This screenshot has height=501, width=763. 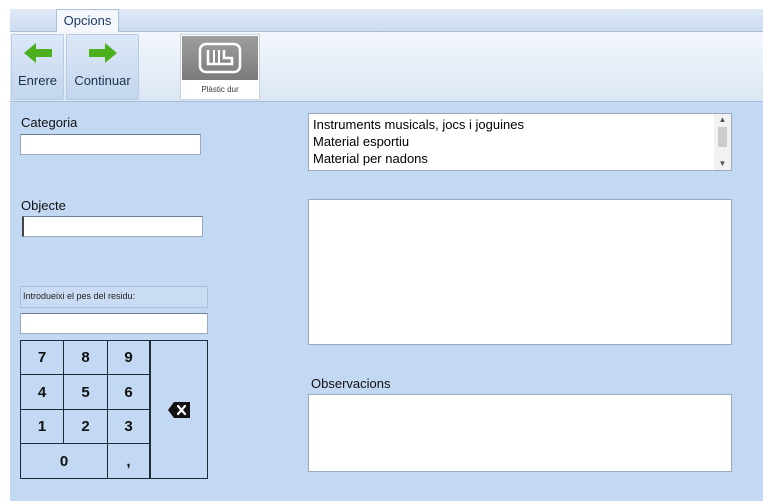 What do you see at coordinates (86, 357) in the screenshot?
I see `key-8: 8` at bounding box center [86, 357].